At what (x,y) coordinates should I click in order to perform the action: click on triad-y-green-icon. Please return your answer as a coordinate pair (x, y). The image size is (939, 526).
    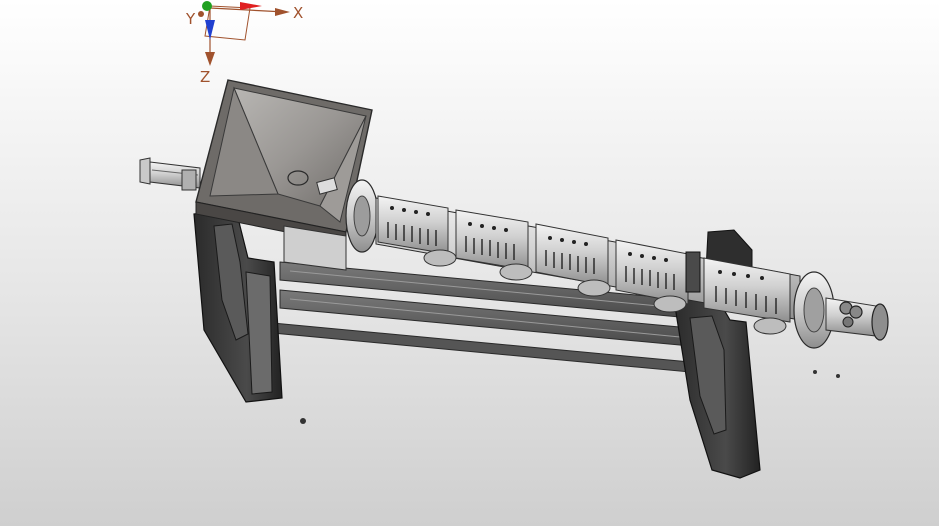
    Looking at the image, I should click on (207, 6).